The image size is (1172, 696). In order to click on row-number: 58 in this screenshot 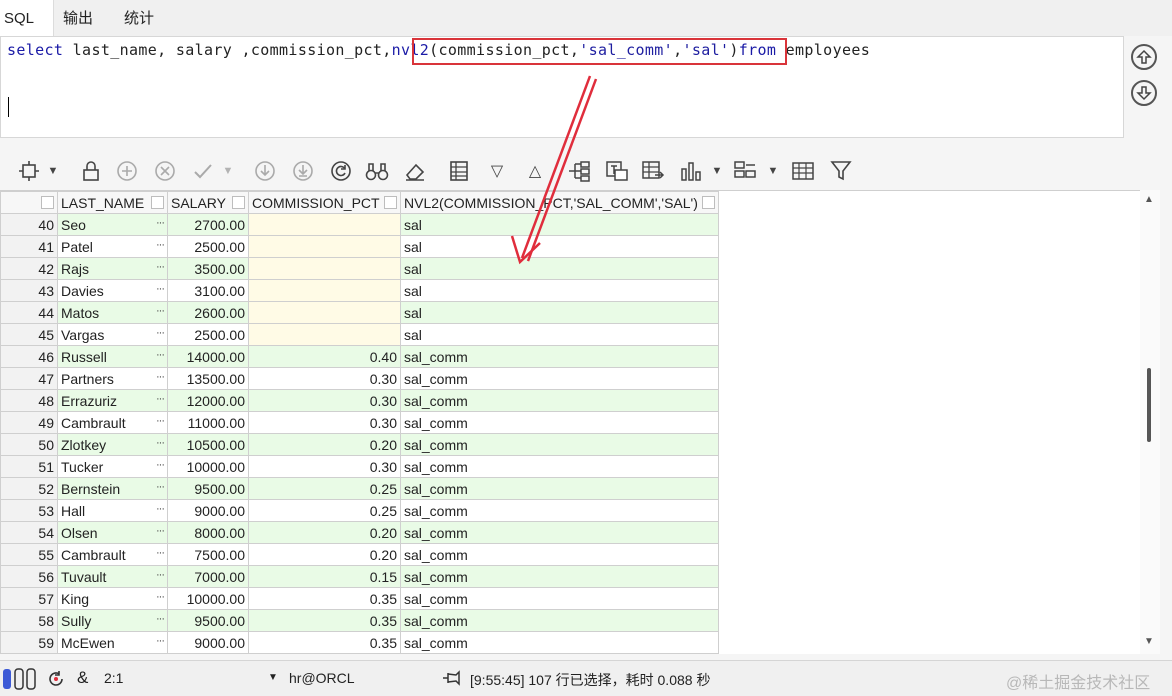, I will do `click(29, 620)`.